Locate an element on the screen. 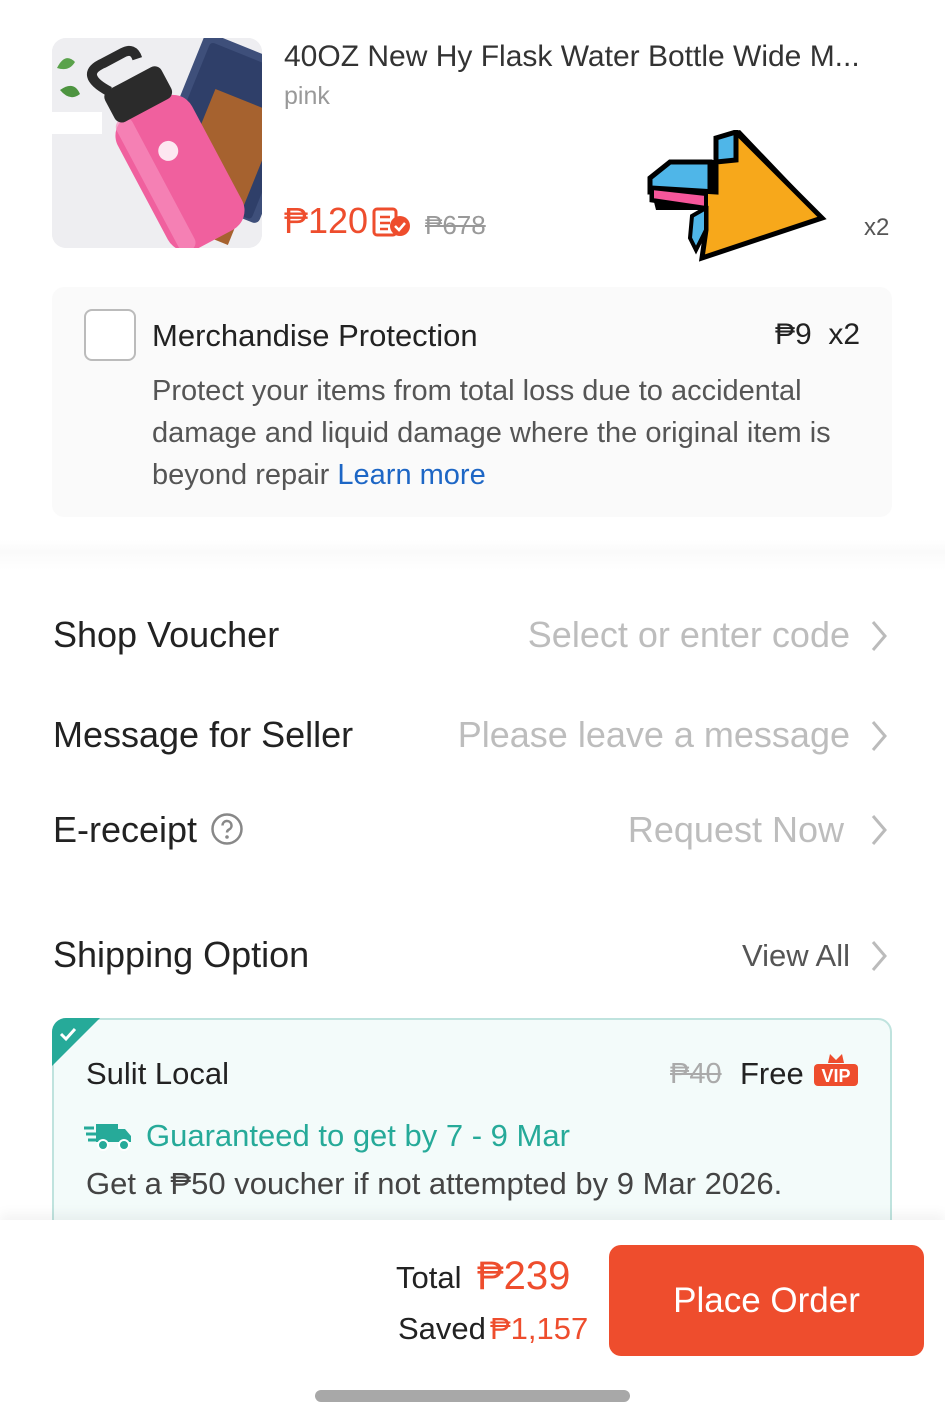 Image resolution: width=945 pixels, height=1421 pixels. section-divider is located at coordinates (472, 555).